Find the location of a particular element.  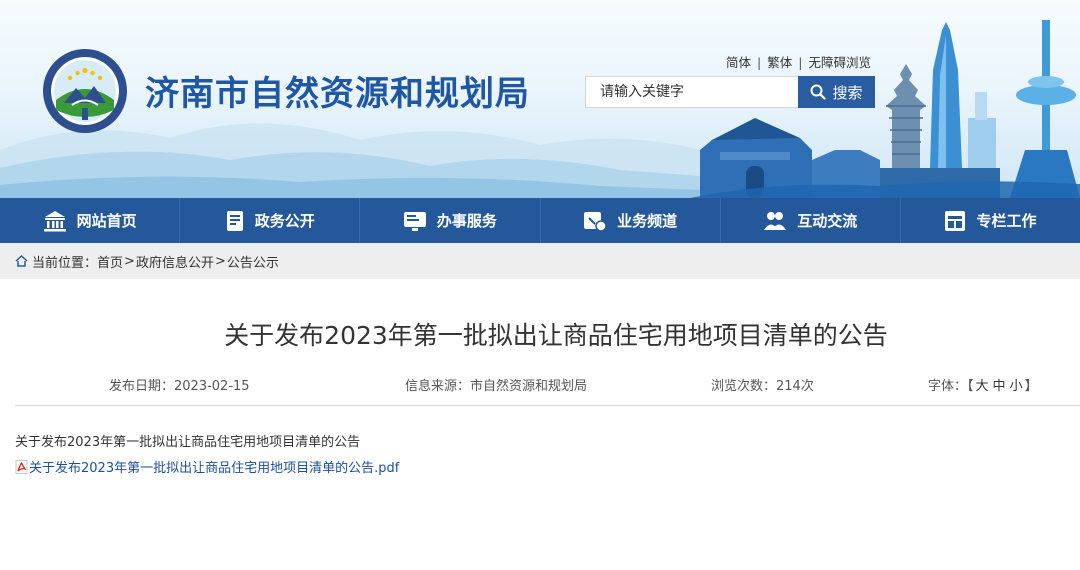

home-icon is located at coordinates (21, 261).